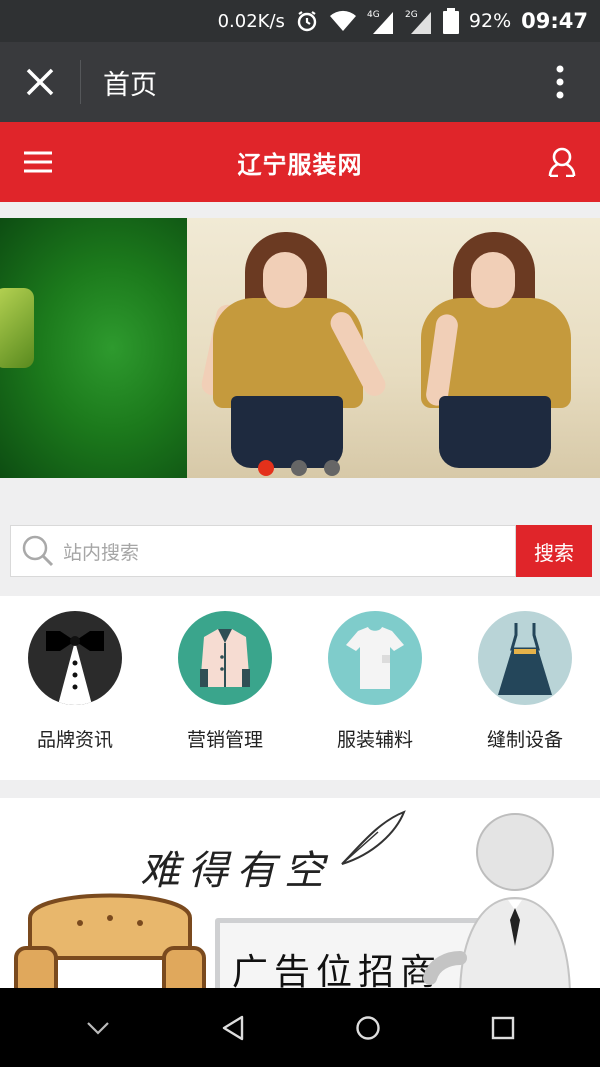 The height and width of the screenshot is (1067, 600). Describe the element at coordinates (419, 21) in the screenshot. I see `signal-2g-icon: 2G` at that location.